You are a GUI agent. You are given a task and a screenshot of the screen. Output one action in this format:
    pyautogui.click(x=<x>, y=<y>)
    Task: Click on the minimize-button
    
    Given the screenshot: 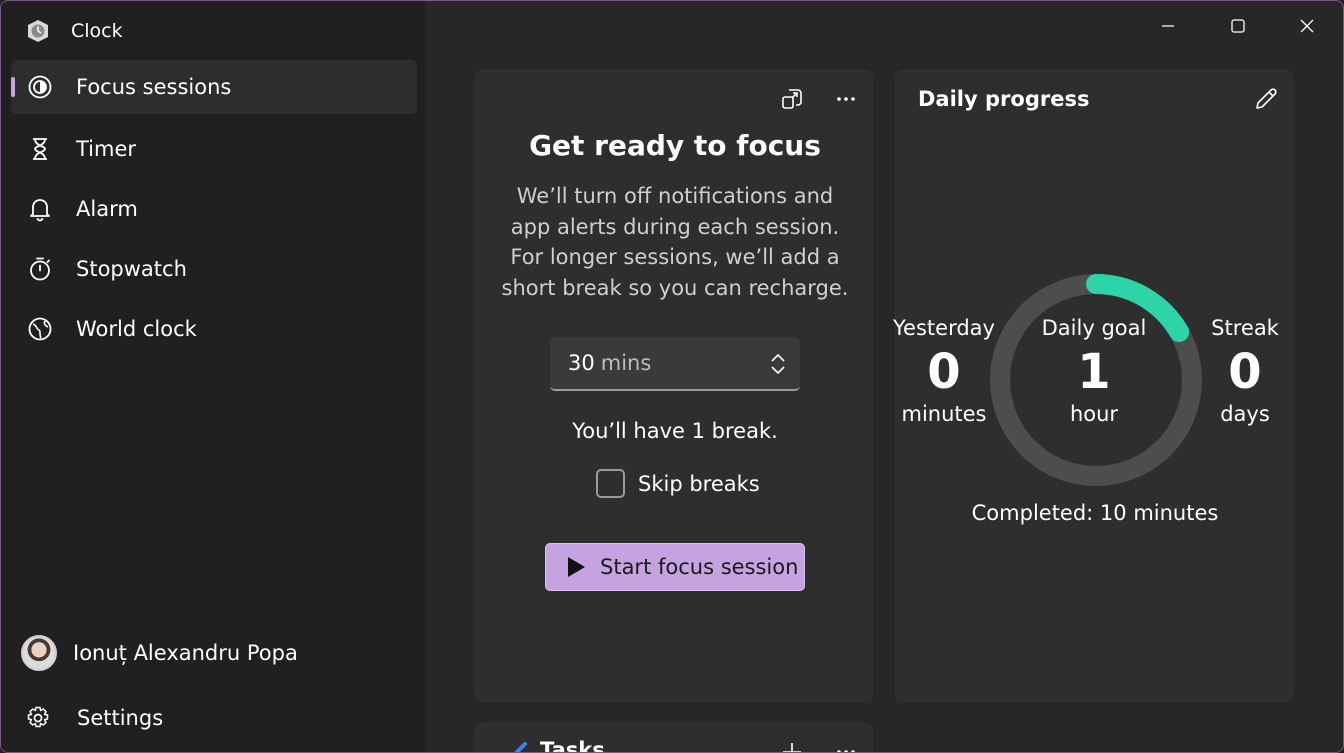 What is the action you would take?
    pyautogui.click(x=1168, y=26)
    